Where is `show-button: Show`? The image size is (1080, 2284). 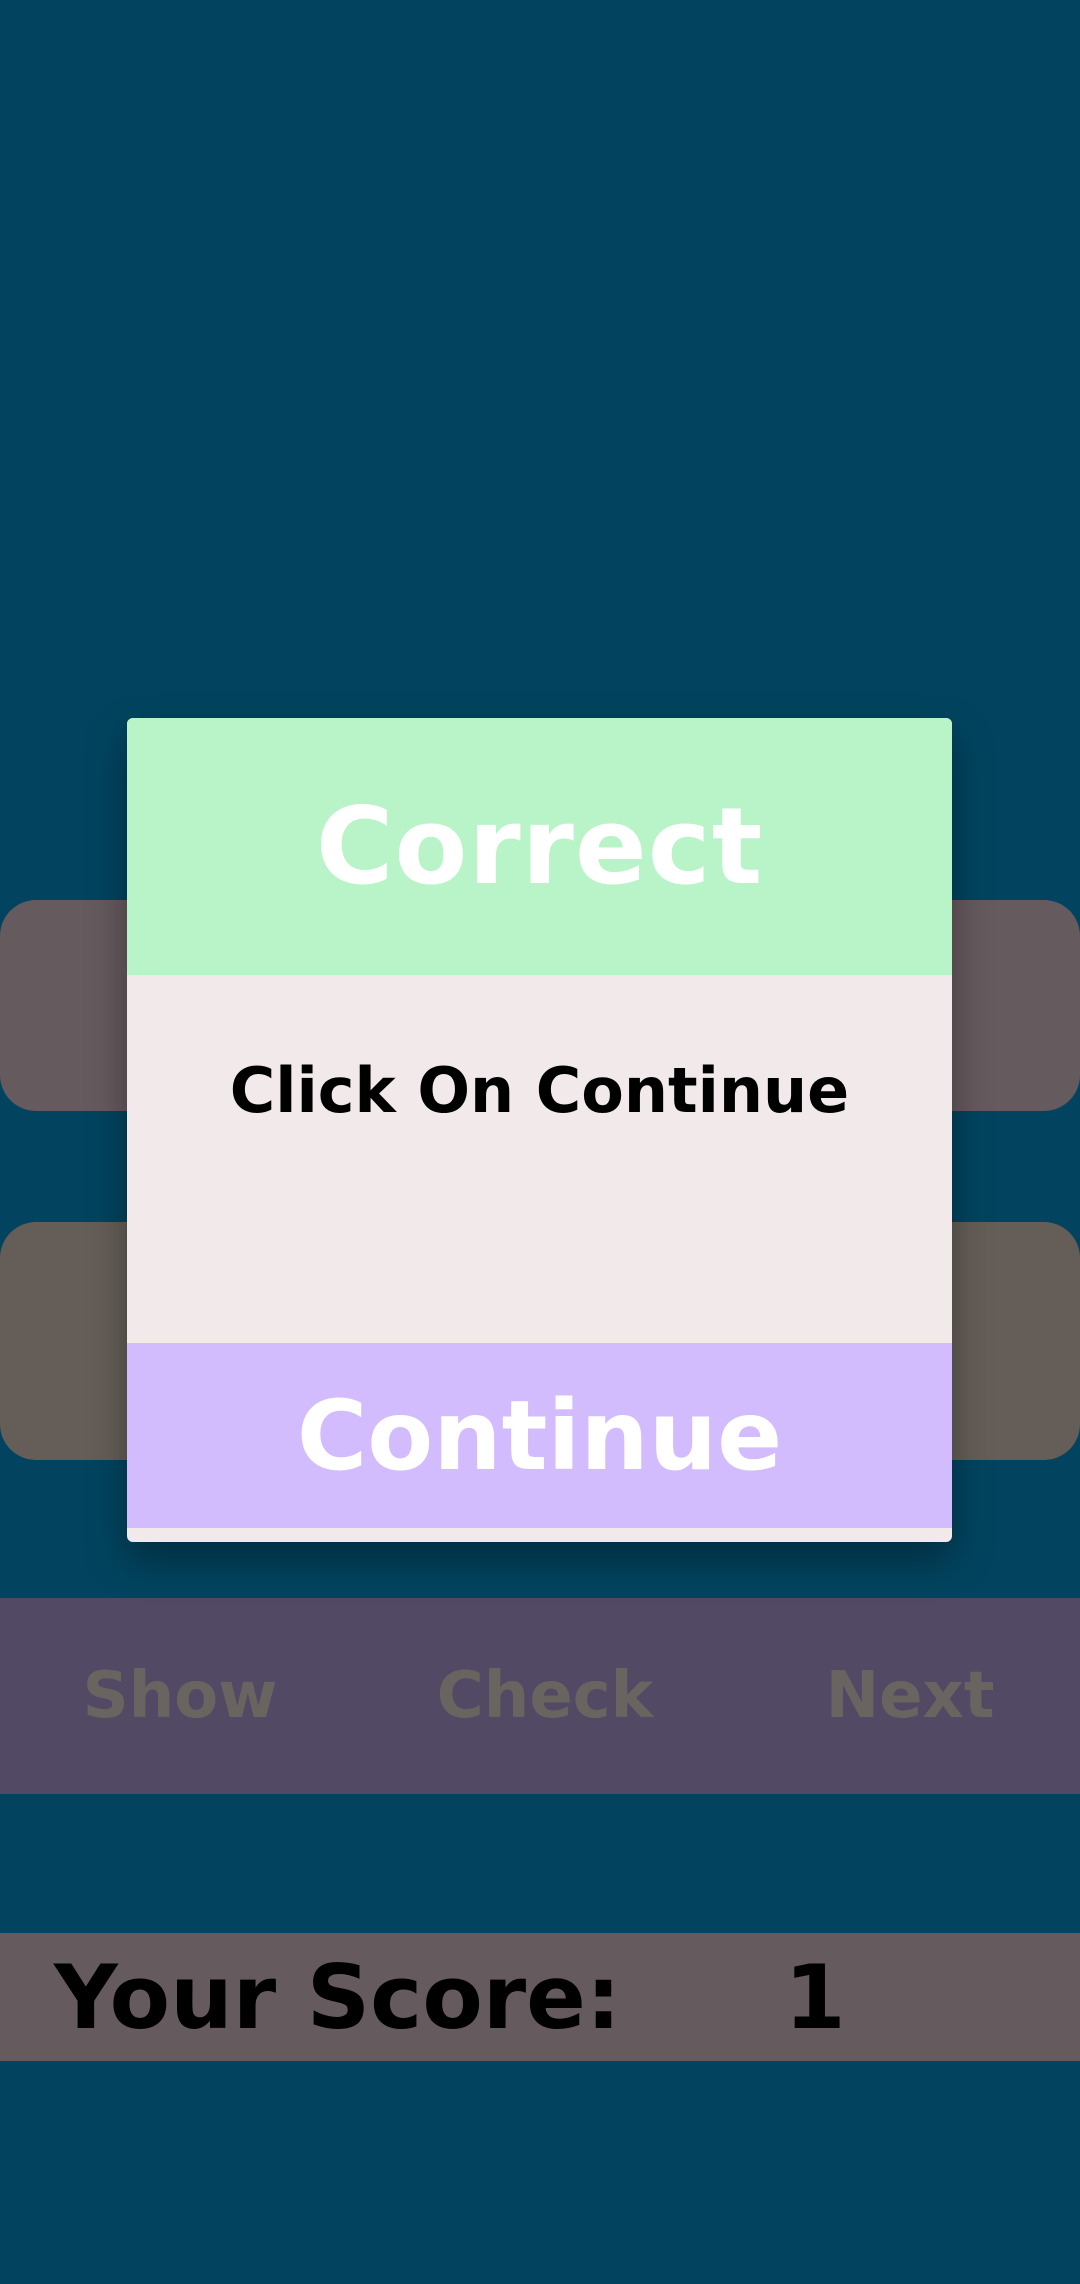
show-button: Show is located at coordinates (180, 1696).